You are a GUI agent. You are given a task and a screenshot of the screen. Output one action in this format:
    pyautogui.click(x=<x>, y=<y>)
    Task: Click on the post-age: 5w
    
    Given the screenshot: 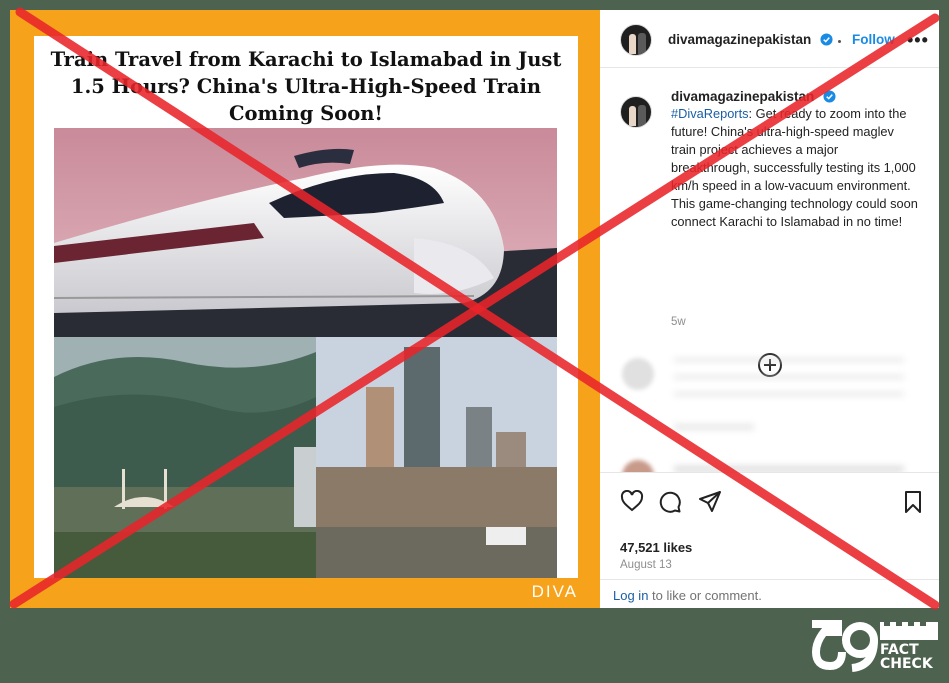 What is the action you would take?
    pyautogui.click(x=678, y=322)
    